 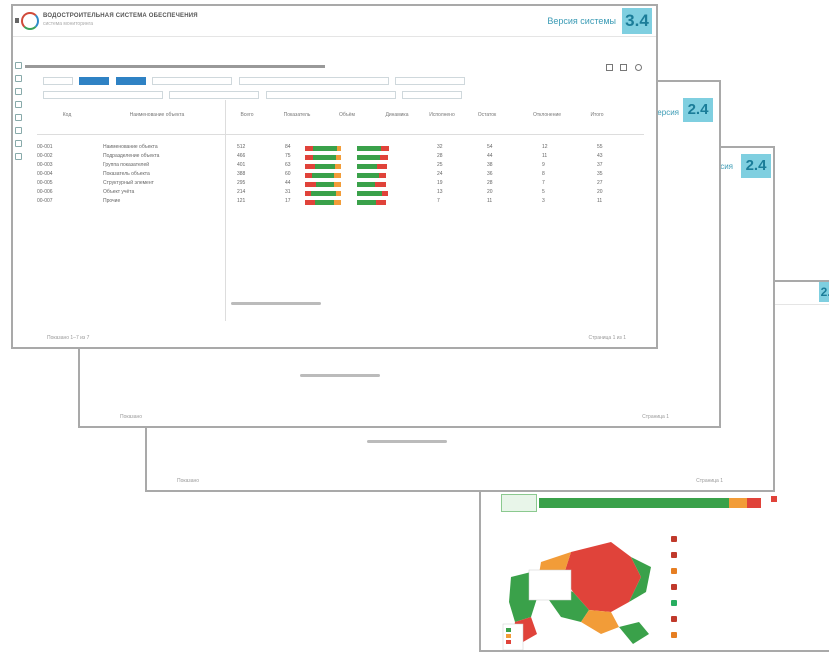 I want to click on org-title: ВОДОСТРОИТЕЛЬНАЯ СИСТЕМА ОБЕСПЕЧЕНИЯ, so click(x=120, y=16).